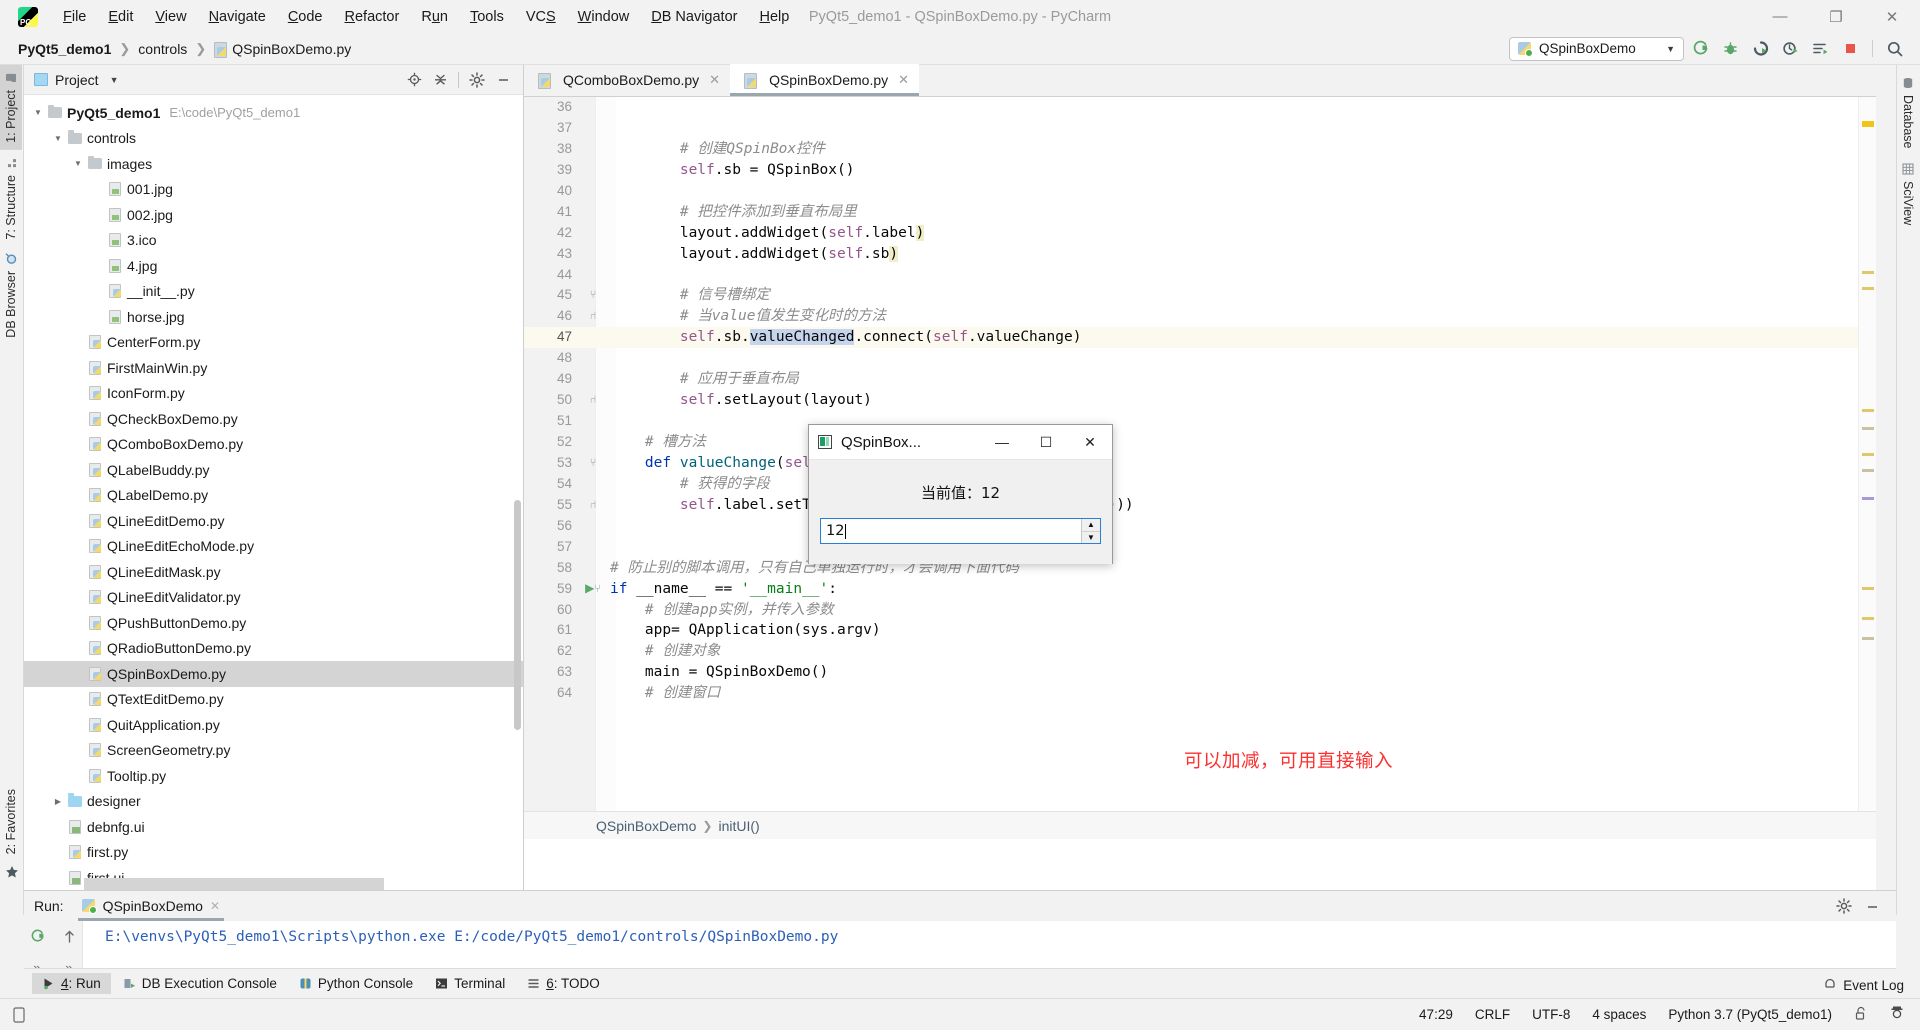 The image size is (1920, 1030). Describe the element at coordinates (434, 17) in the screenshot. I see `menu-run: Run` at that location.